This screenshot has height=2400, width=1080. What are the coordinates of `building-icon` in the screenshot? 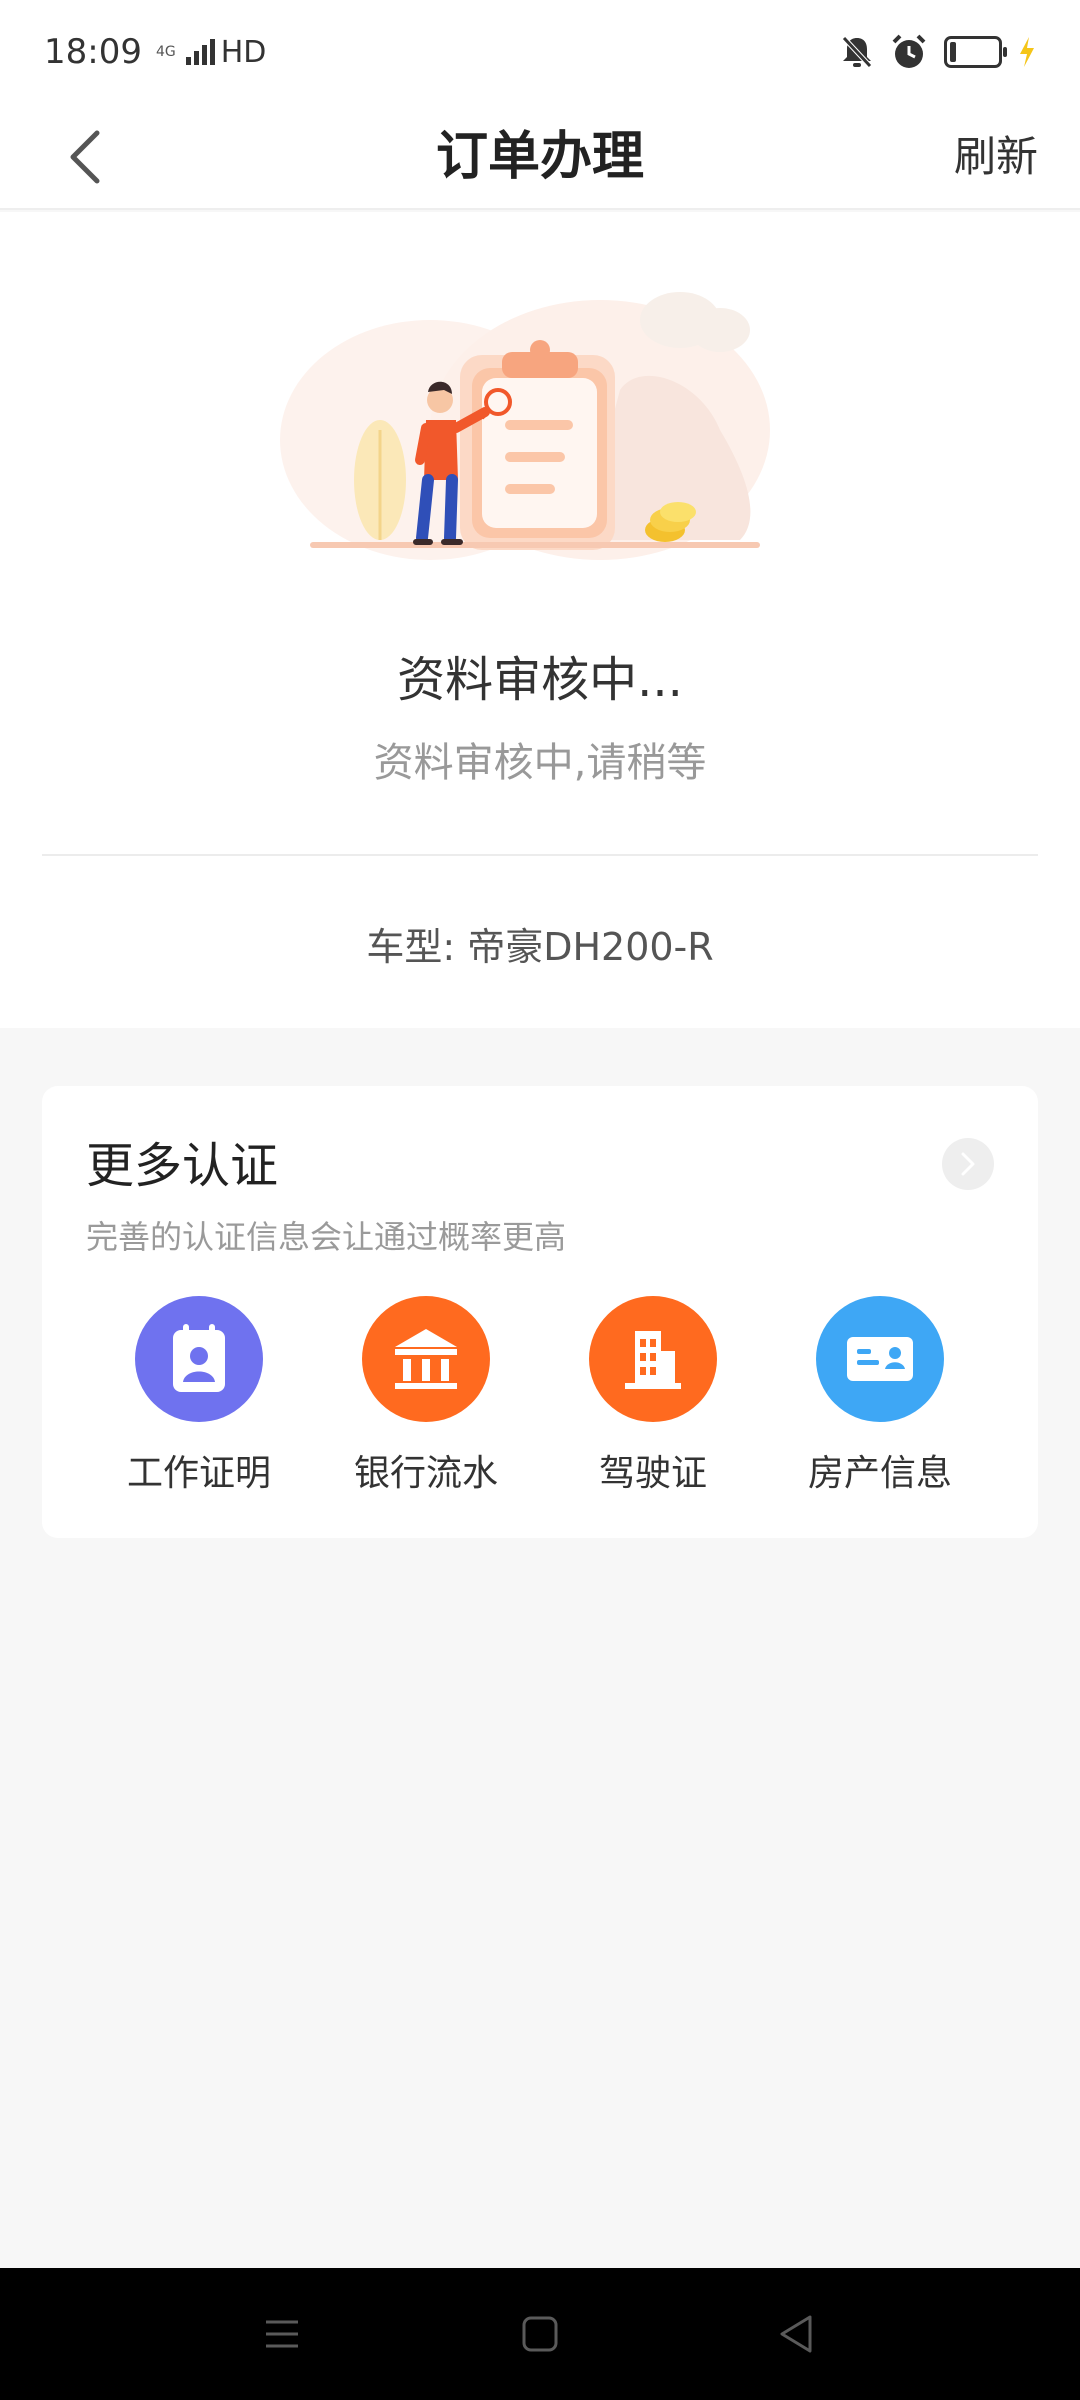 It's located at (653, 1360).